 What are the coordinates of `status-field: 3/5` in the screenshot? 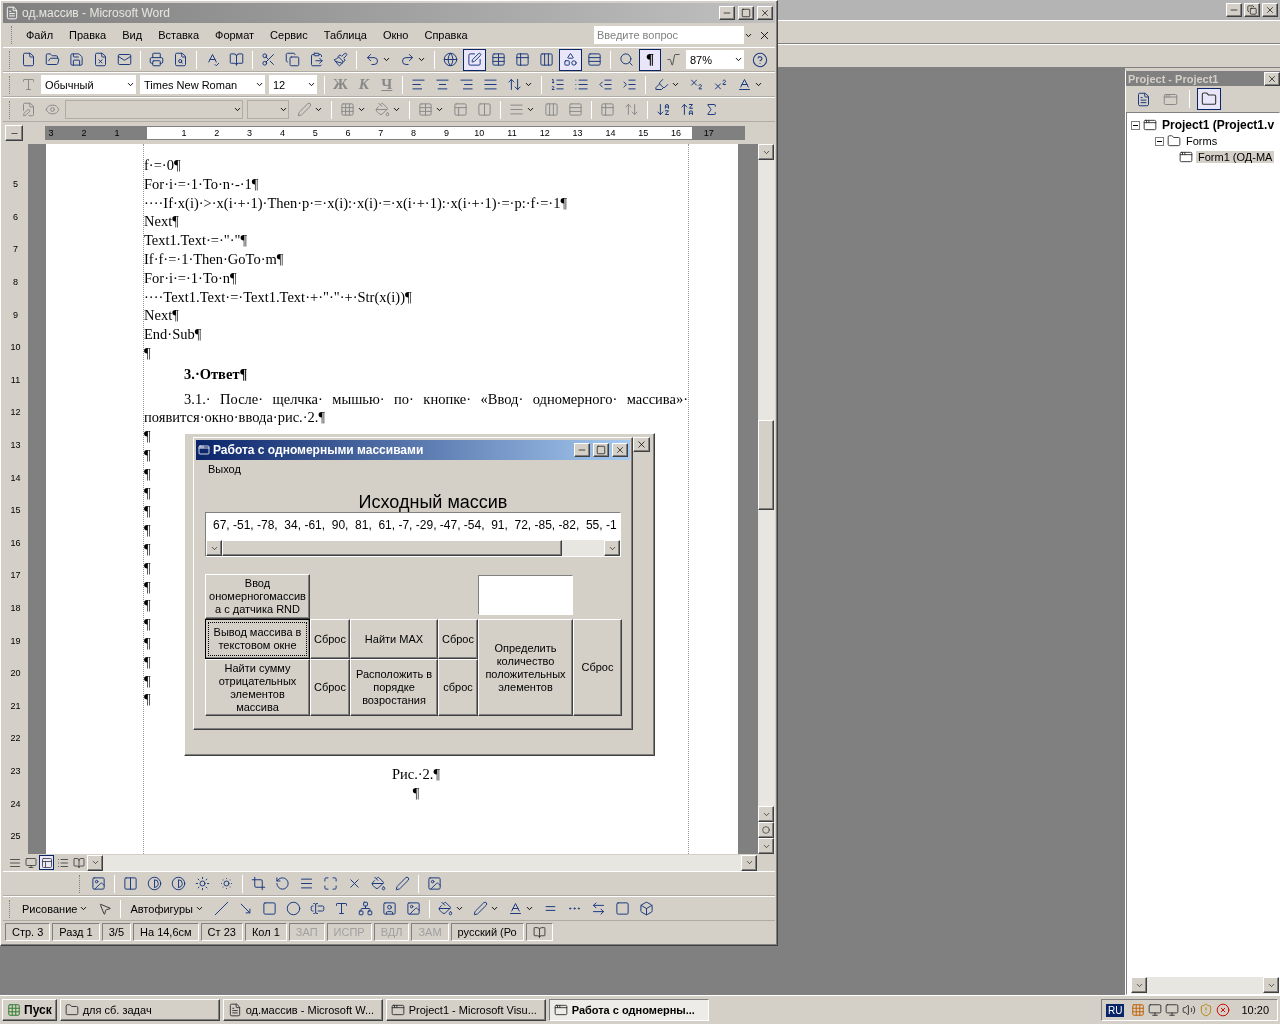 It's located at (116, 932).